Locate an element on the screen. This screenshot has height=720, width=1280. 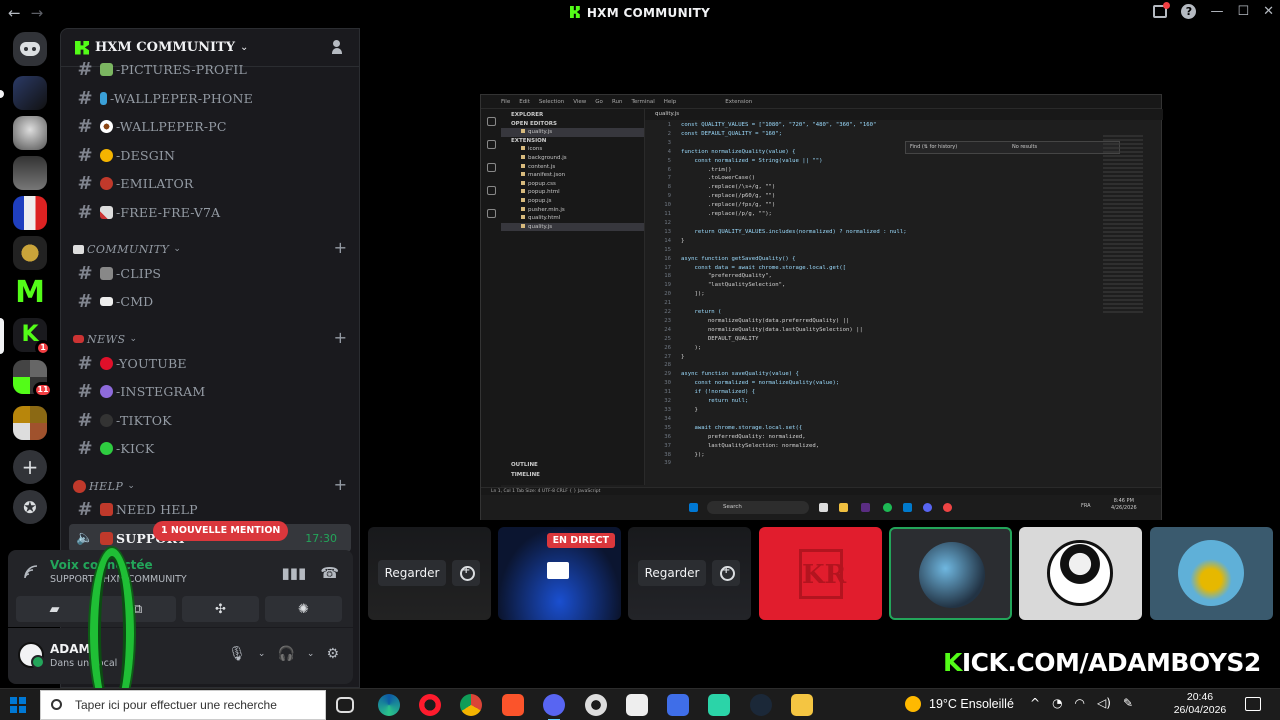
headphones-icon: 🎧 is located at coordinates (285, 654).